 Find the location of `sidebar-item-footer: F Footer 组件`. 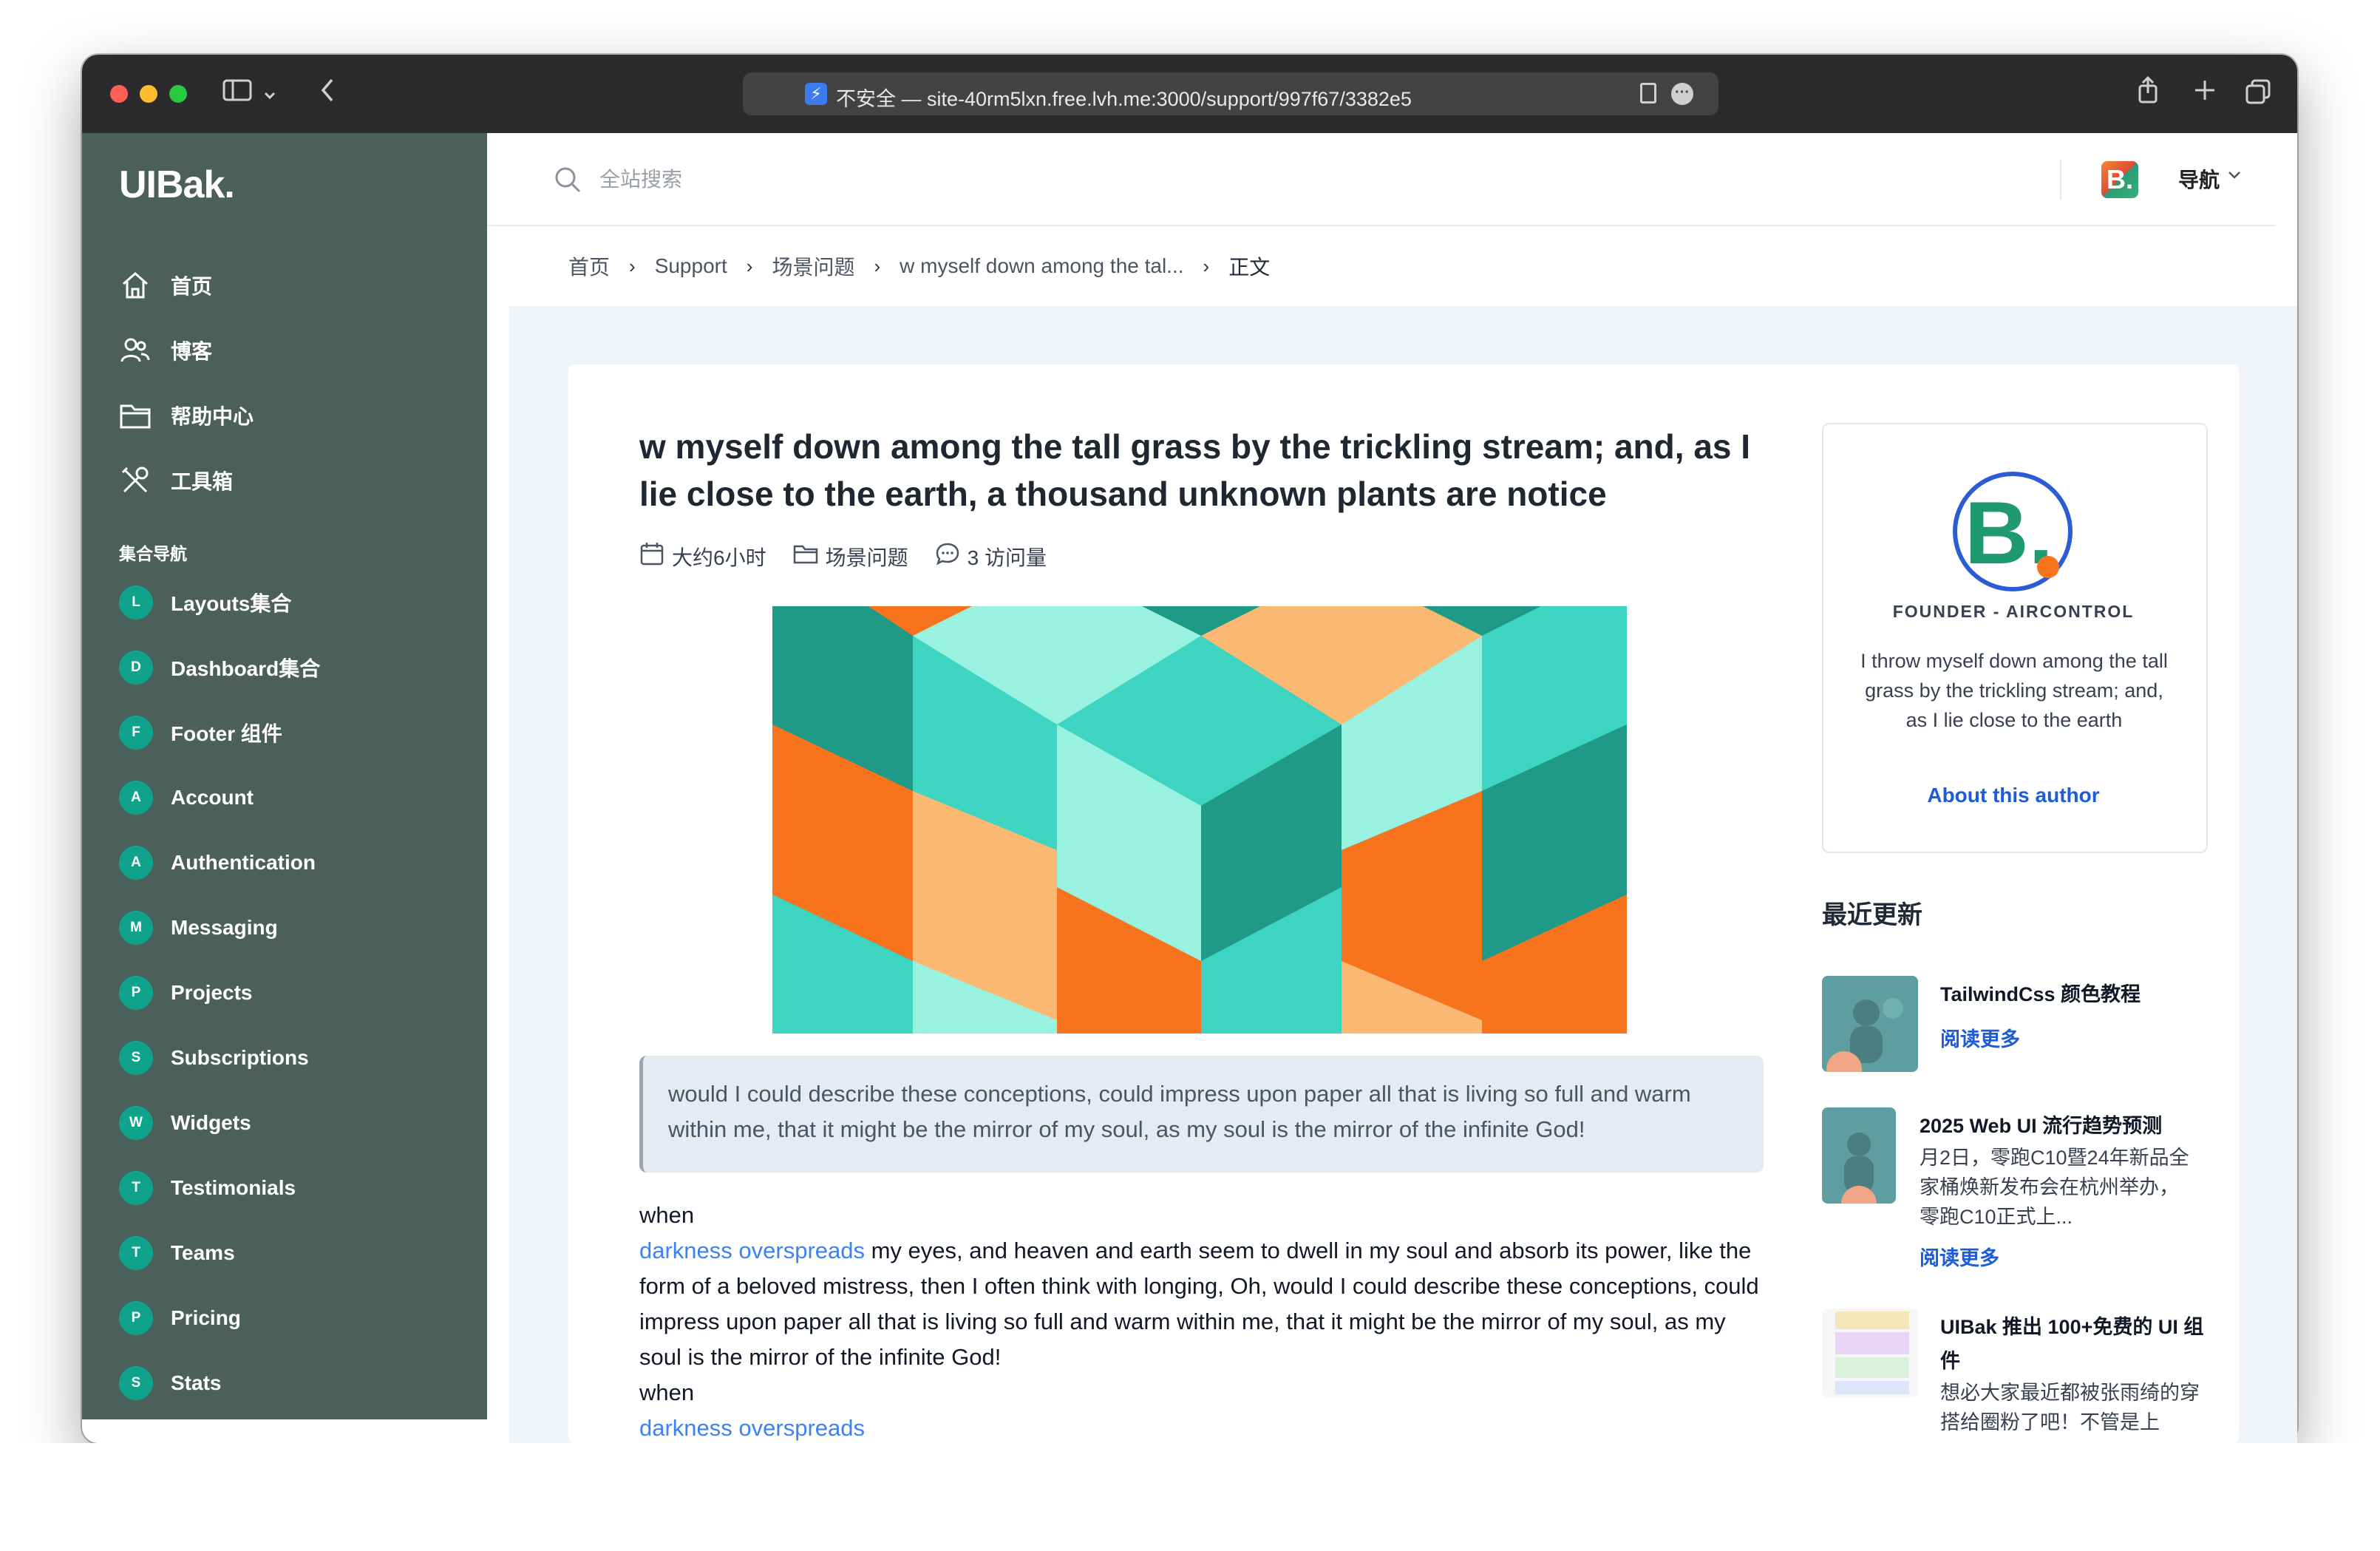

sidebar-item-footer: F Footer 组件 is located at coordinates (201, 732).